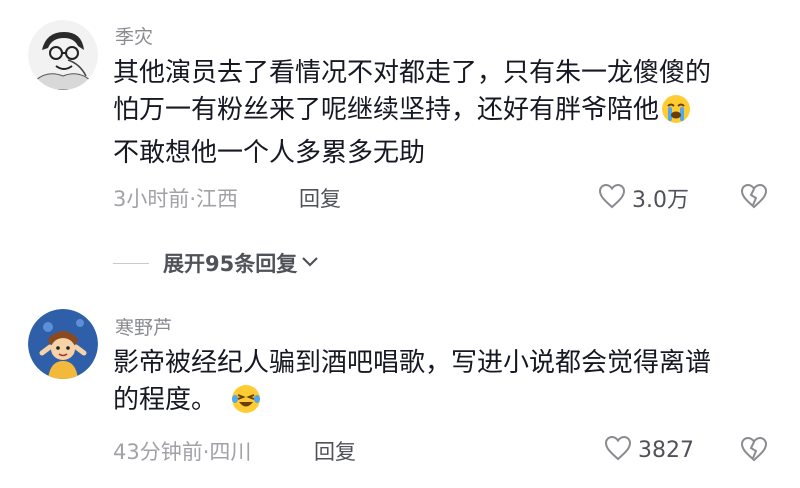 The height and width of the screenshot is (488, 800). Describe the element at coordinates (131, 263) in the screenshot. I see `divider` at that location.